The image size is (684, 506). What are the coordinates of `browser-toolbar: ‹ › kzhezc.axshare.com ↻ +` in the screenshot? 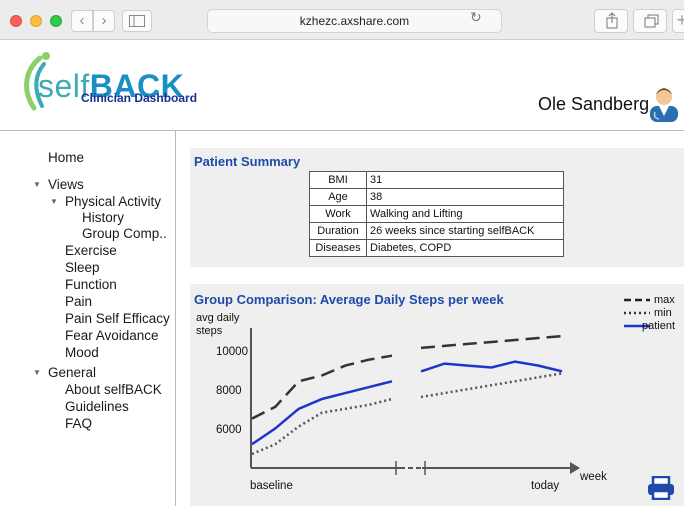 It's located at (342, 20).